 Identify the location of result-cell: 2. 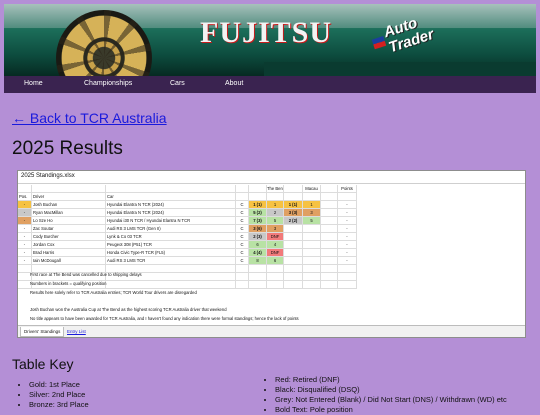
(275, 213).